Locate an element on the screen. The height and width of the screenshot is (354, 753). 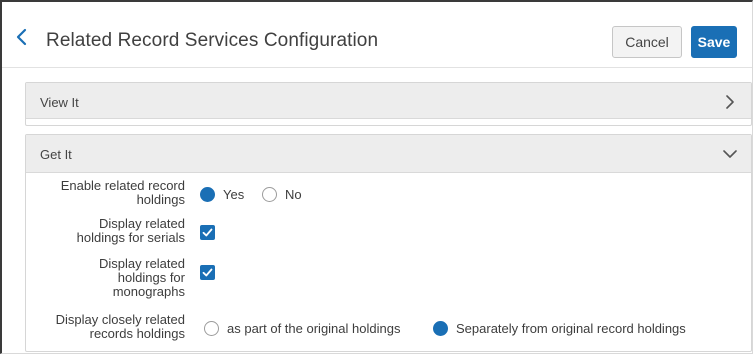
section-view-it: View It is located at coordinates (388, 104).